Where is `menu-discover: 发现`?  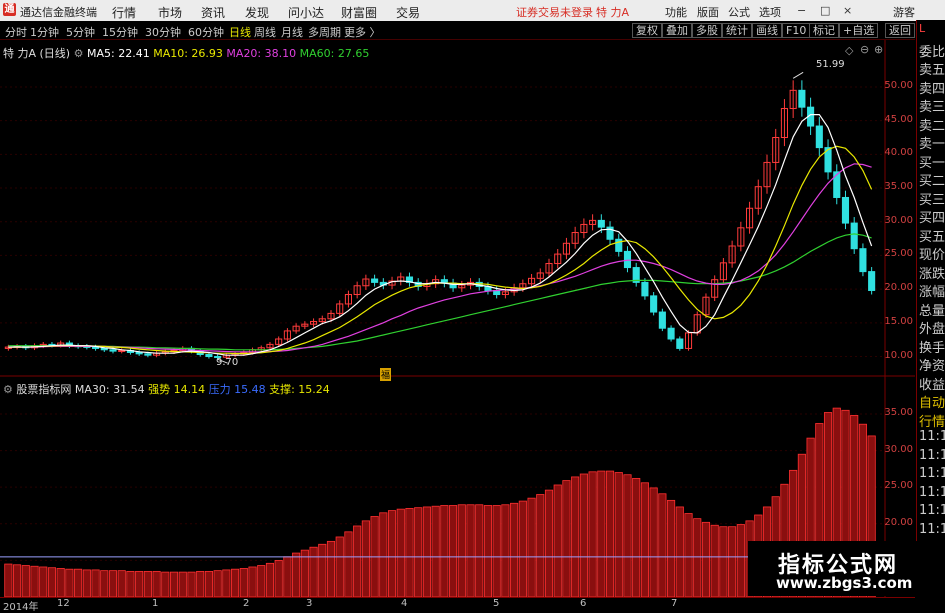 menu-discover: 发现 is located at coordinates (257, 12).